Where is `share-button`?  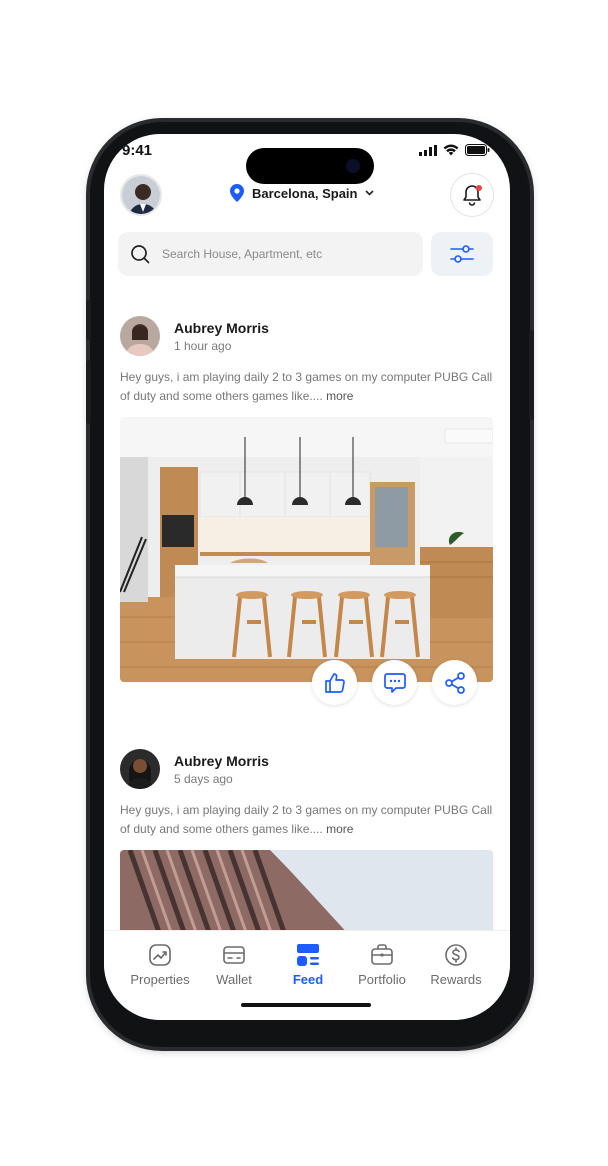
share-button is located at coordinates (454, 682).